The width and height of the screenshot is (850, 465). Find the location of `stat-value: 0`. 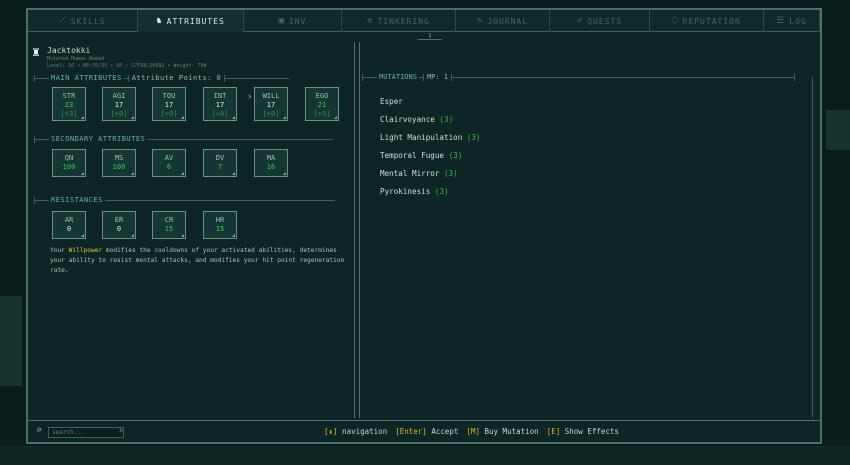

stat-value: 0 is located at coordinates (119, 229).